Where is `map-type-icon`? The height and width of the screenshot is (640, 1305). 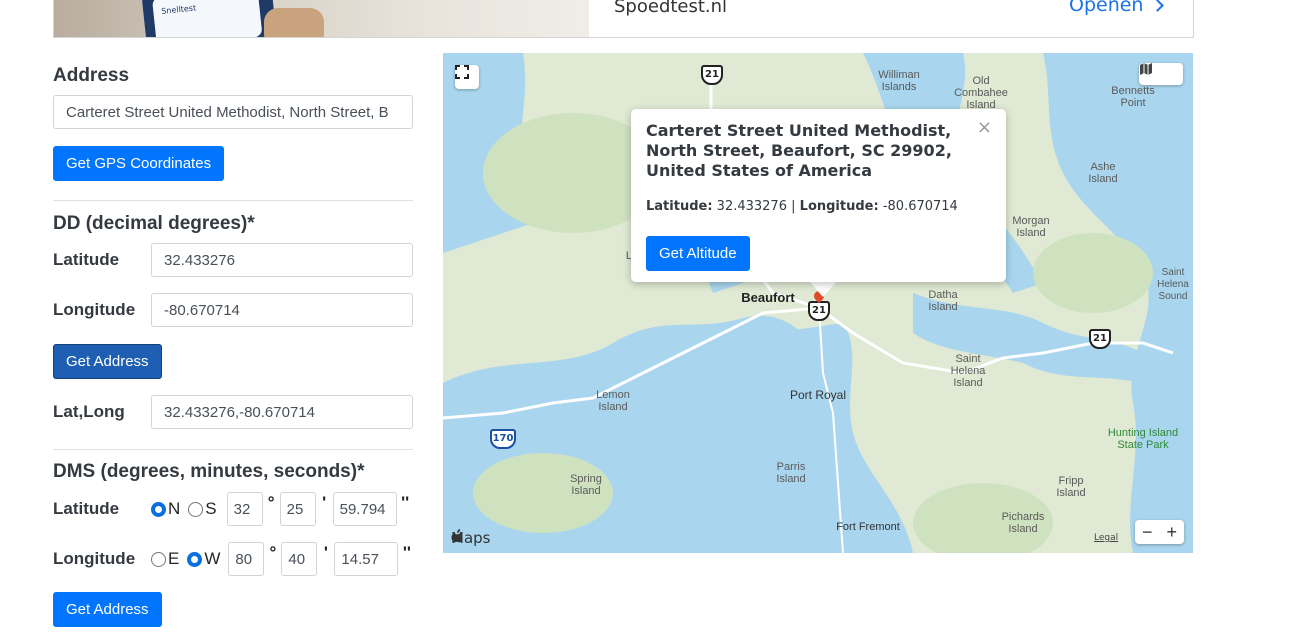 map-type-icon is located at coordinates (1146, 69).